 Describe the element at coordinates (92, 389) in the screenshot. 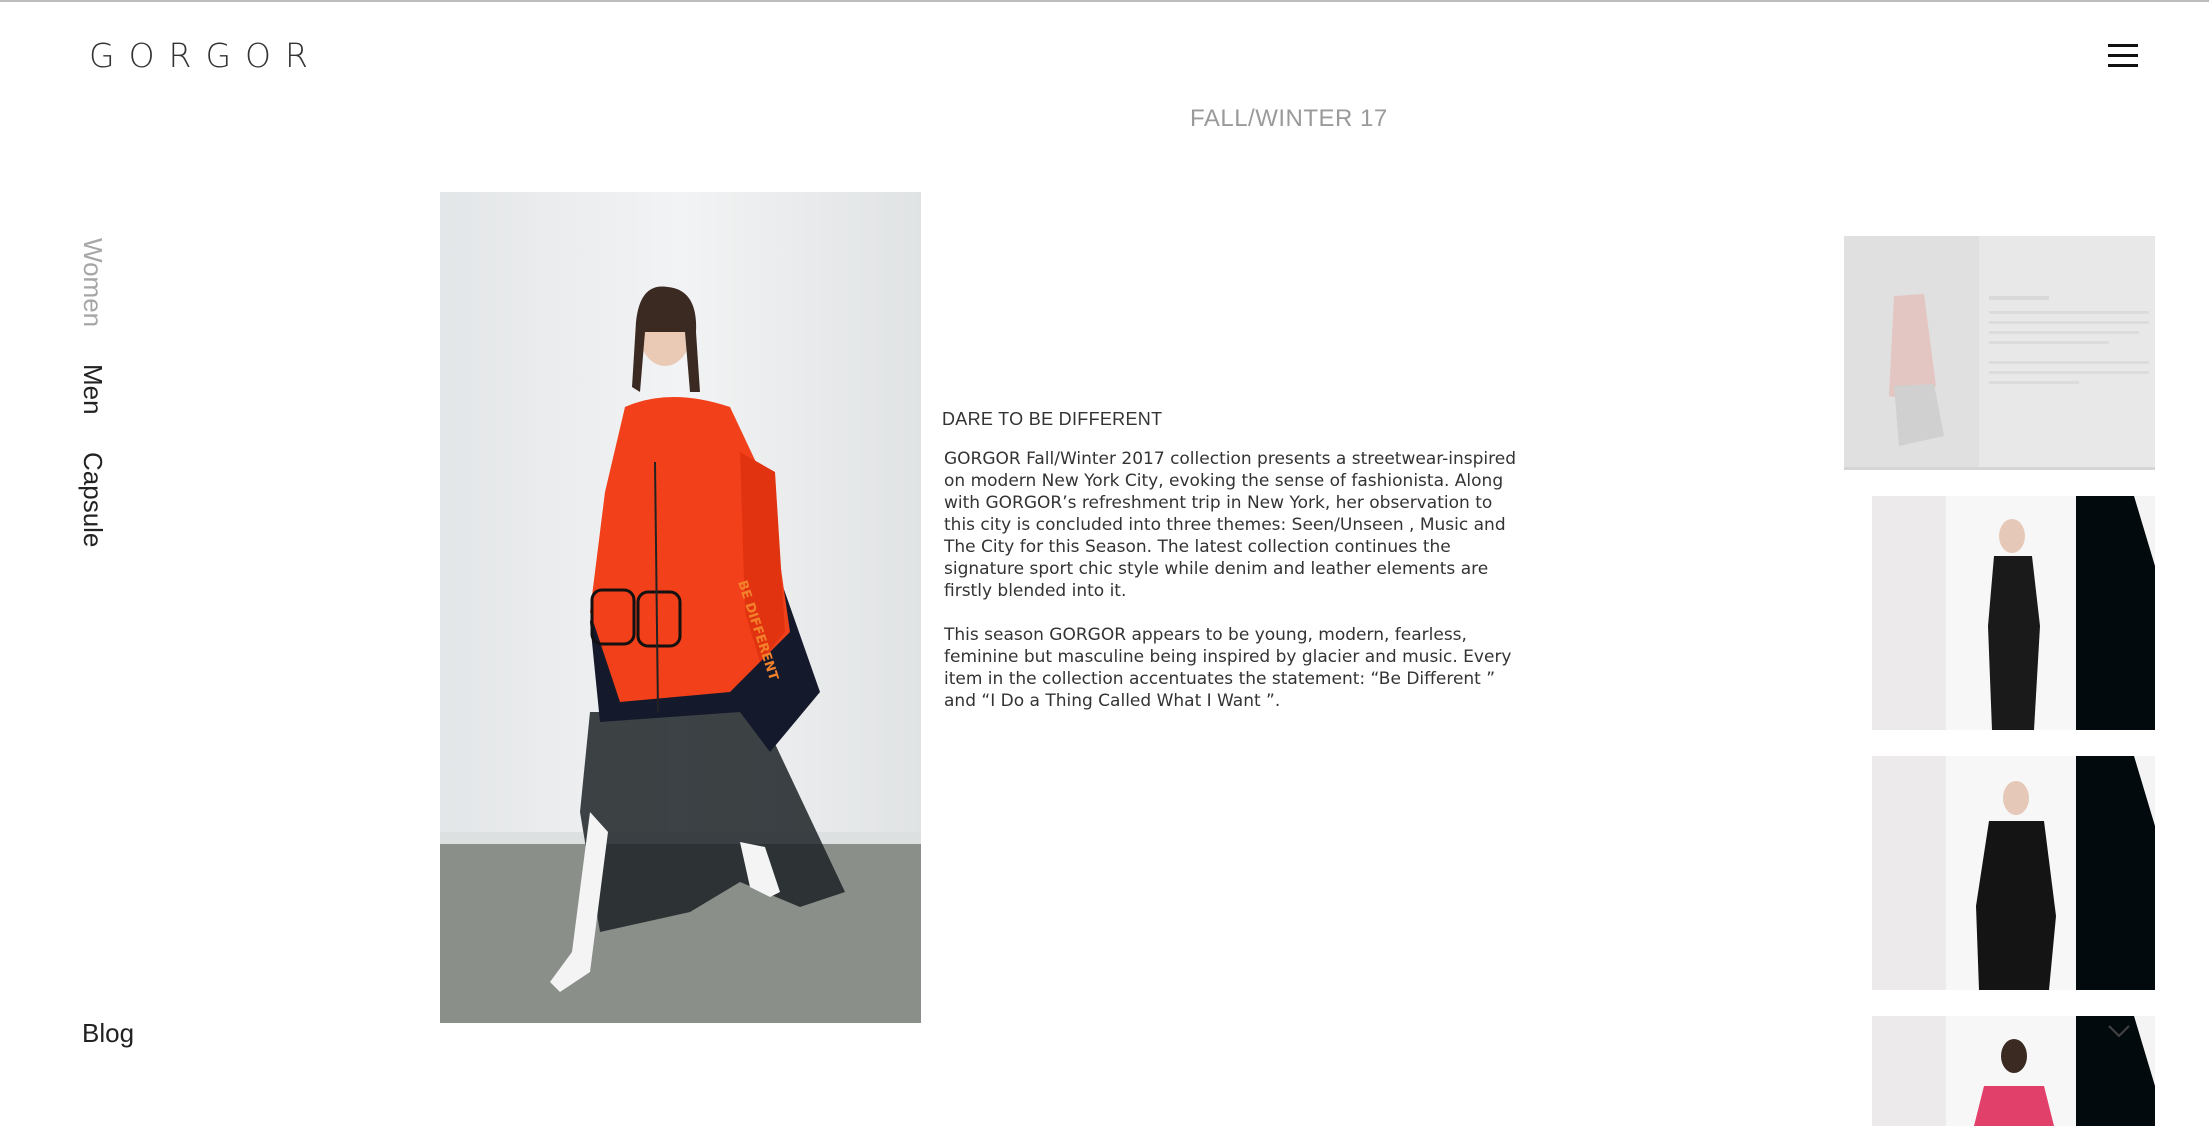

I see `nav-item-men: Men` at that location.